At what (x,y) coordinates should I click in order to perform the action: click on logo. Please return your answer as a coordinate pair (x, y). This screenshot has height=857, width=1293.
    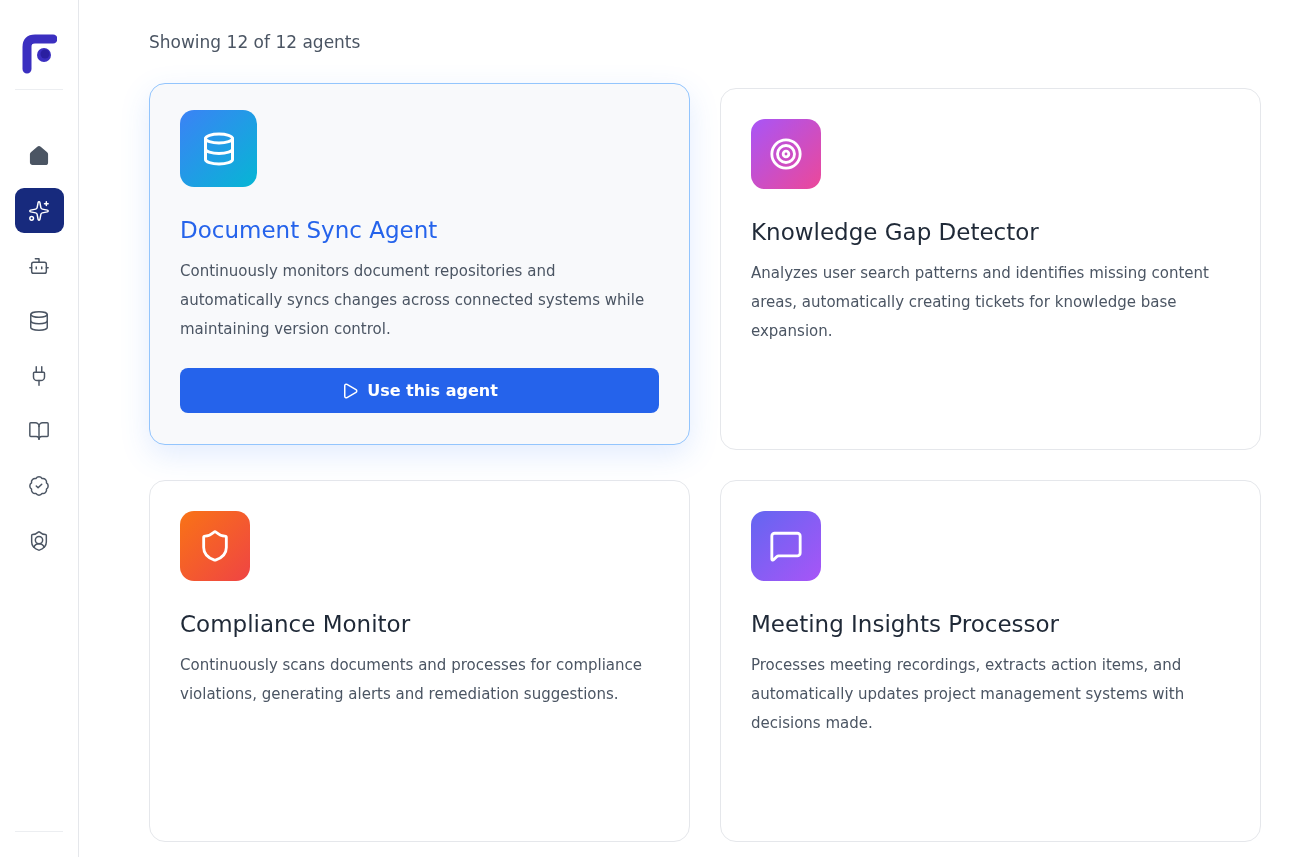
    Looking at the image, I should click on (39, 54).